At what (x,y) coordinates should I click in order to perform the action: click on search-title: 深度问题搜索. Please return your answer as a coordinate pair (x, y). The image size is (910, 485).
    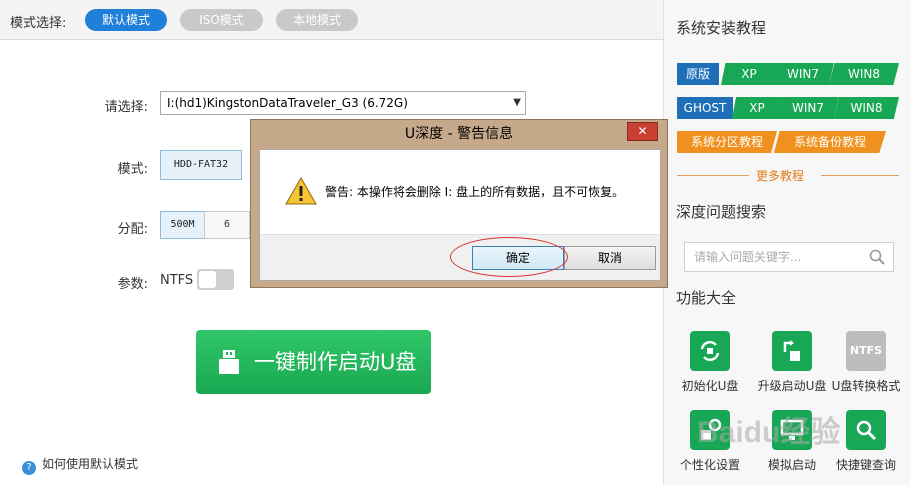
    Looking at the image, I should click on (721, 212).